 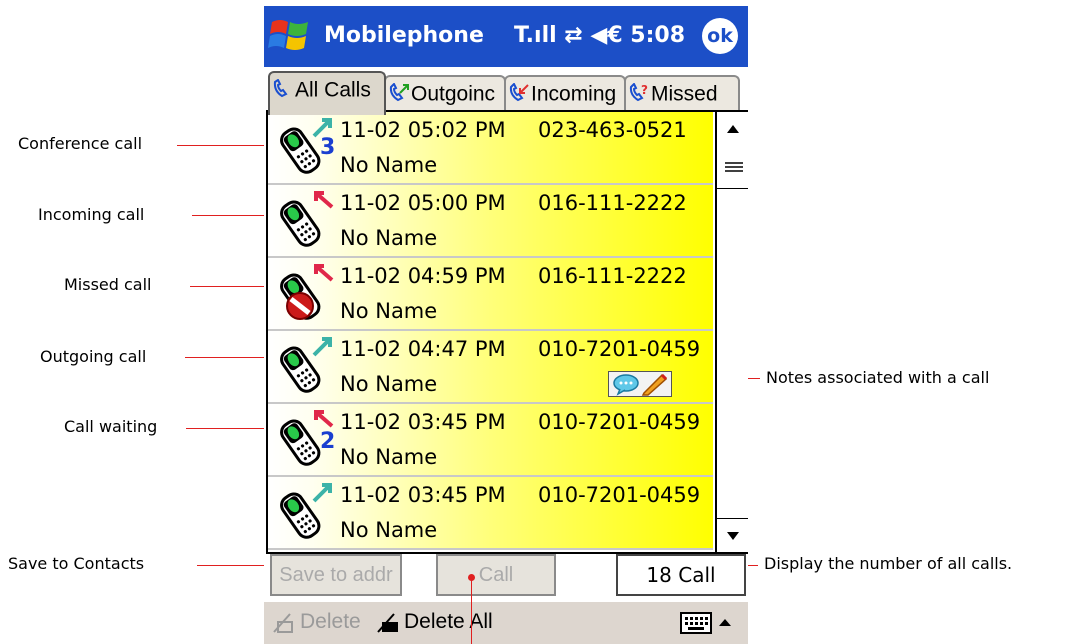 What do you see at coordinates (640, 384) in the screenshot?
I see `call-note-icon` at bounding box center [640, 384].